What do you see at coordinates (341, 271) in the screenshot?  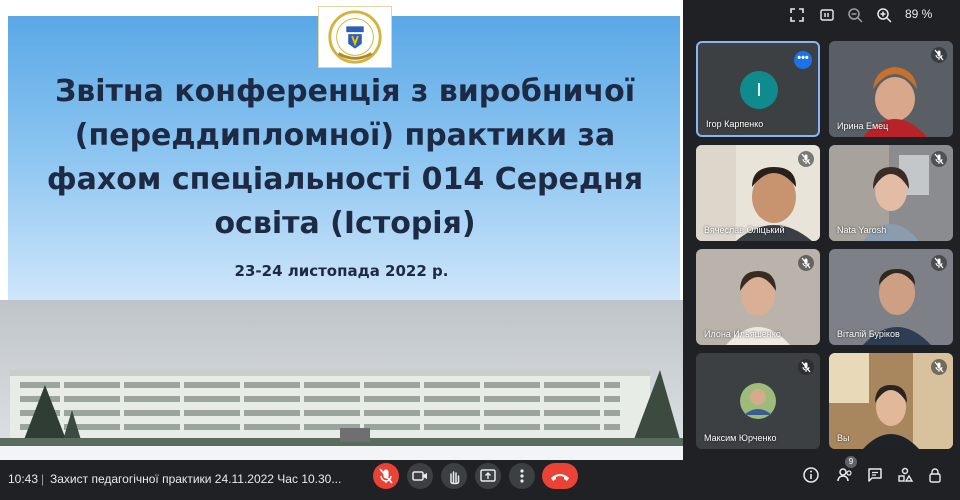 I see `slide-date: 23-24 листопада 2022 р.` at bounding box center [341, 271].